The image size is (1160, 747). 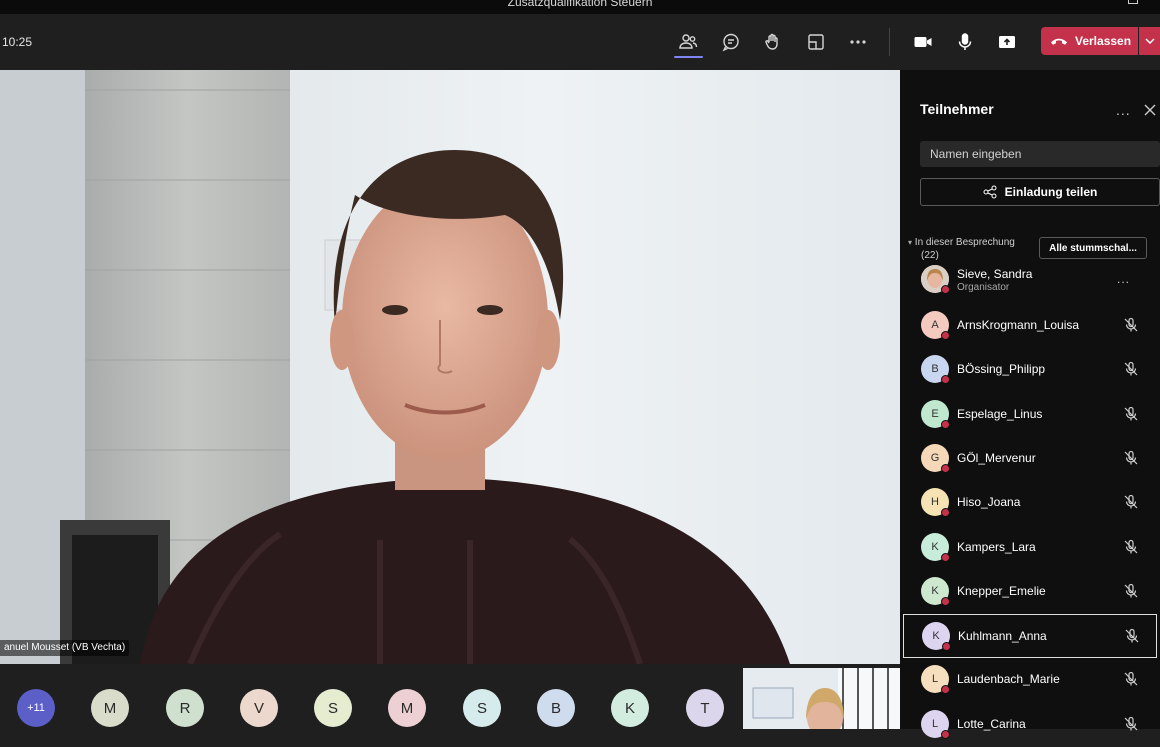 I want to click on meeting-timer: 10:25, so click(x=17, y=42).